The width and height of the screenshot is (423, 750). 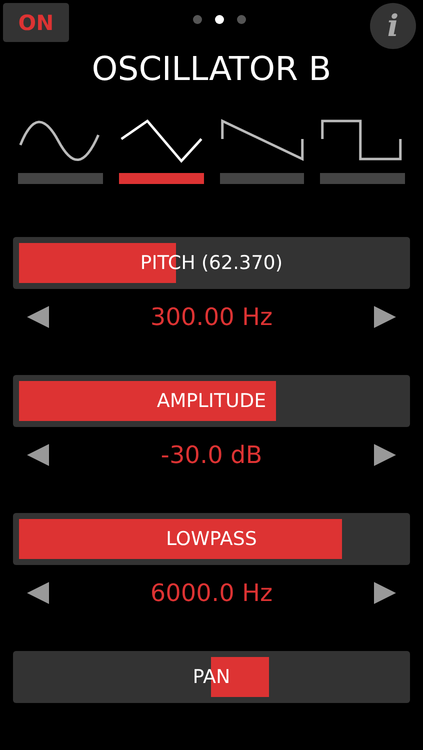 What do you see at coordinates (262, 141) in the screenshot?
I see `saw-wave-icon` at bounding box center [262, 141].